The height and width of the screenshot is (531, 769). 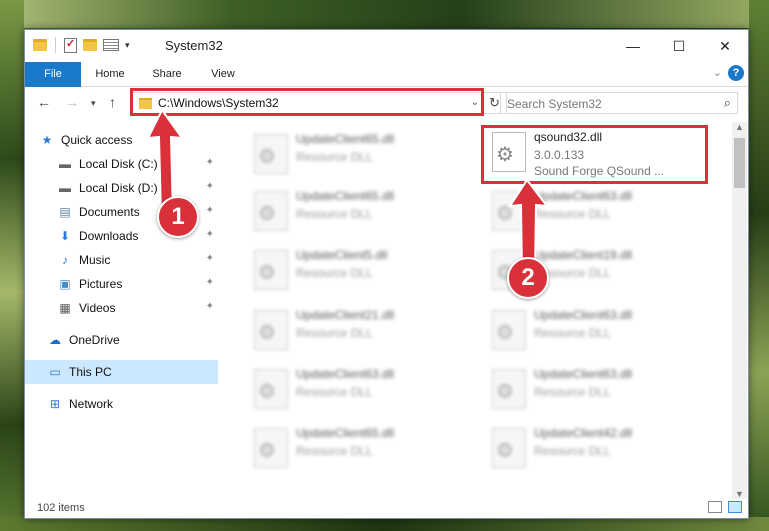 I want to click on step1-badge: 1, so click(x=178, y=217).